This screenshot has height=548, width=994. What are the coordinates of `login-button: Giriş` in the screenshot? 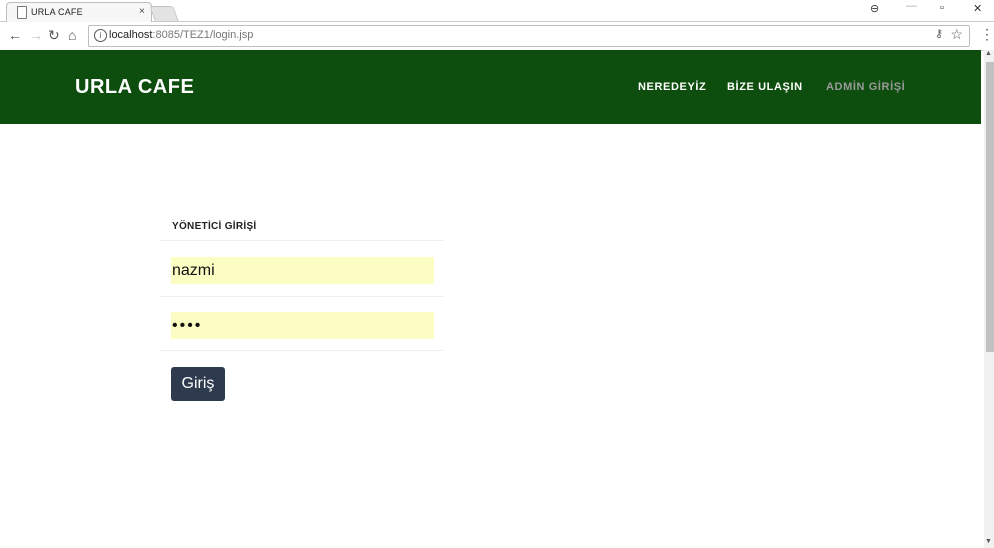 It's located at (198, 384).